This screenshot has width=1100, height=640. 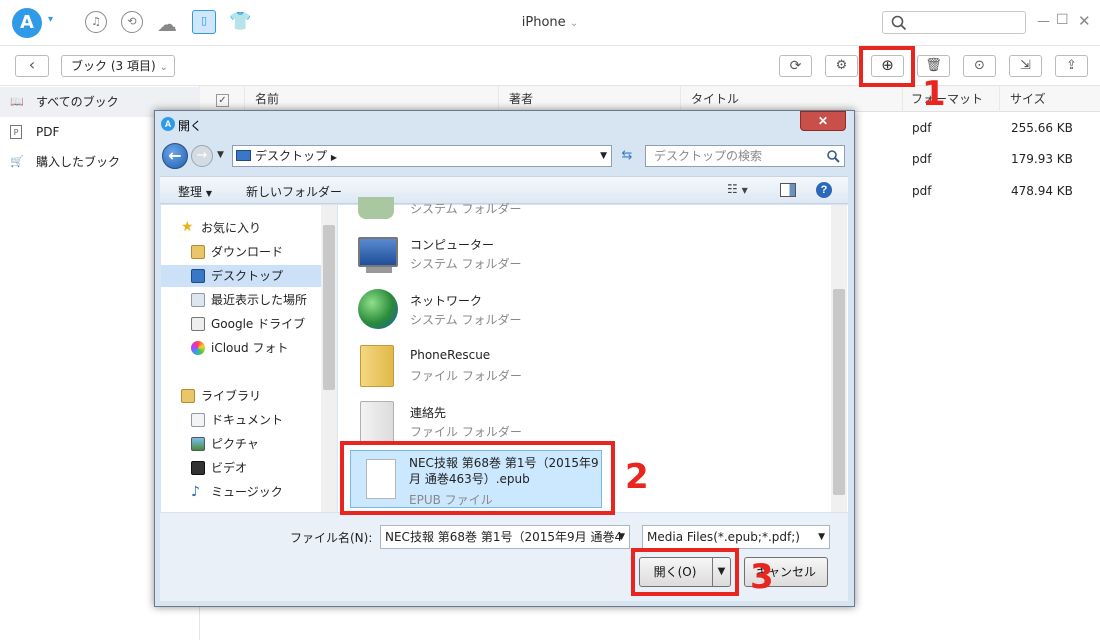 I want to click on pictures-icon, so click(x=198, y=444).